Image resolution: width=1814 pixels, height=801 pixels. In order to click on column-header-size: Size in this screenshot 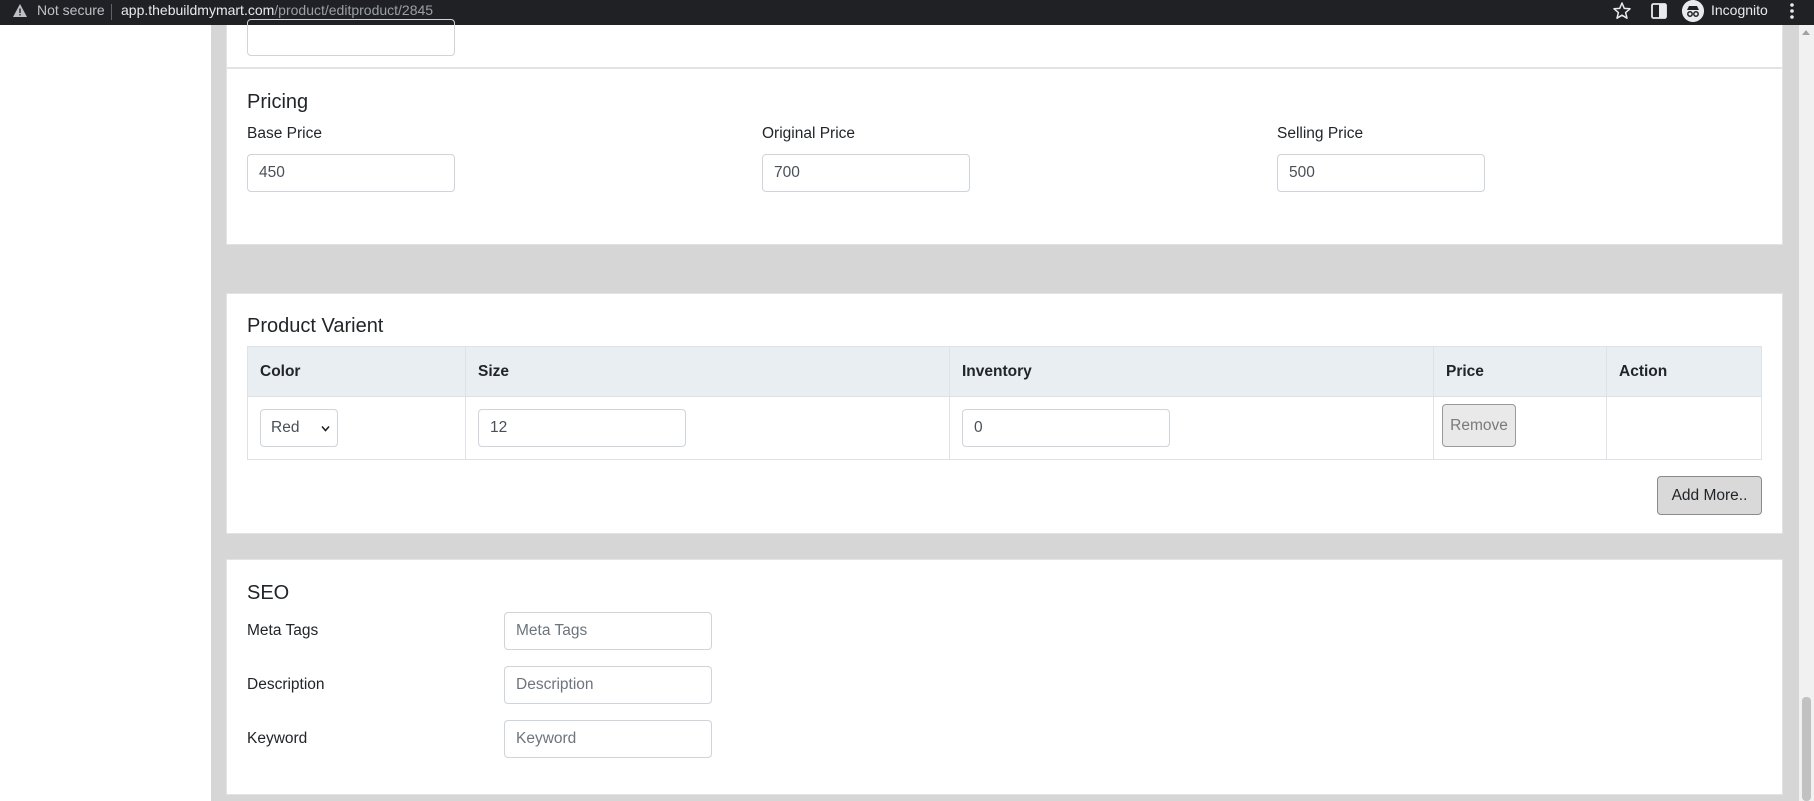, I will do `click(707, 371)`.